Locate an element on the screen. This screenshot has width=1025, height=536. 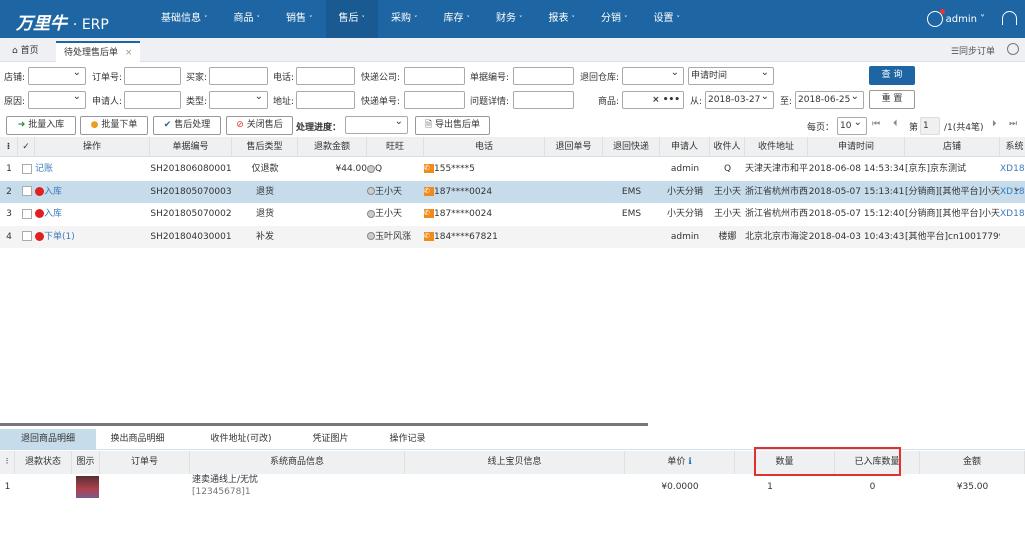
phone-input is located at coordinates (325, 76).